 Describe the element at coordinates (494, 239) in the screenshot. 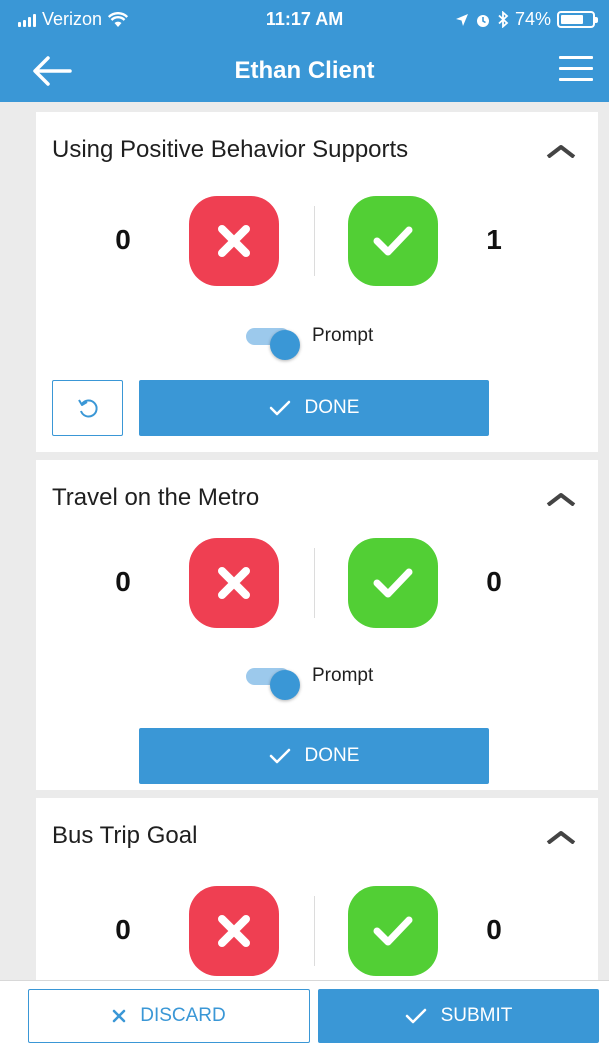

I see `pass-count: 1` at that location.